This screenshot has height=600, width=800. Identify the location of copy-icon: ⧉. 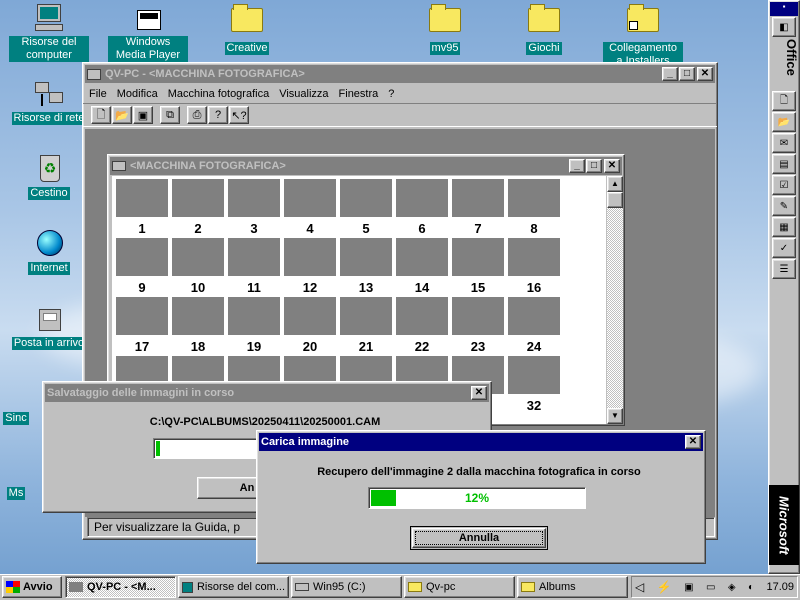
(170, 115).